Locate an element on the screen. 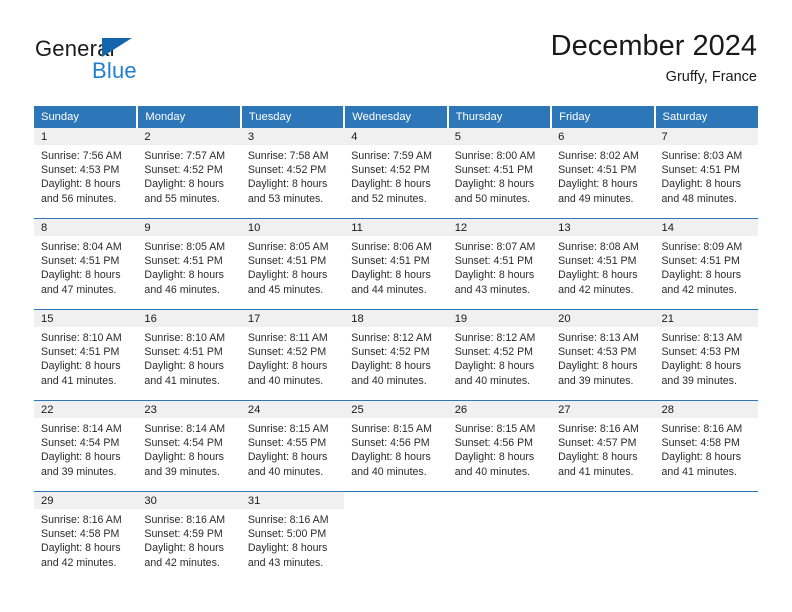  day-detail-line: and 52 minutes. is located at coordinates (389, 198).